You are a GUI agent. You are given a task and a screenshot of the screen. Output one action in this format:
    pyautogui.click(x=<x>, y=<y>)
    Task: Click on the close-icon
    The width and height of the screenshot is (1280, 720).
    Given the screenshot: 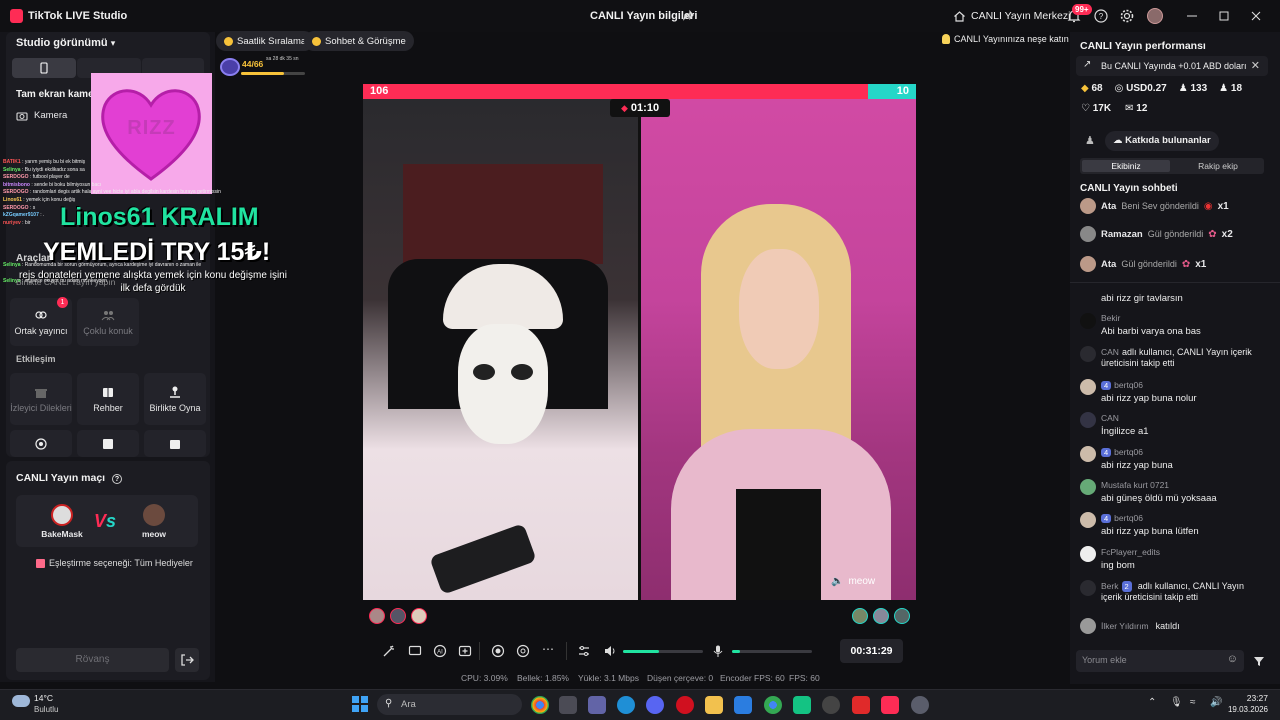 What is the action you would take?
    pyautogui.click(x=1256, y=16)
    